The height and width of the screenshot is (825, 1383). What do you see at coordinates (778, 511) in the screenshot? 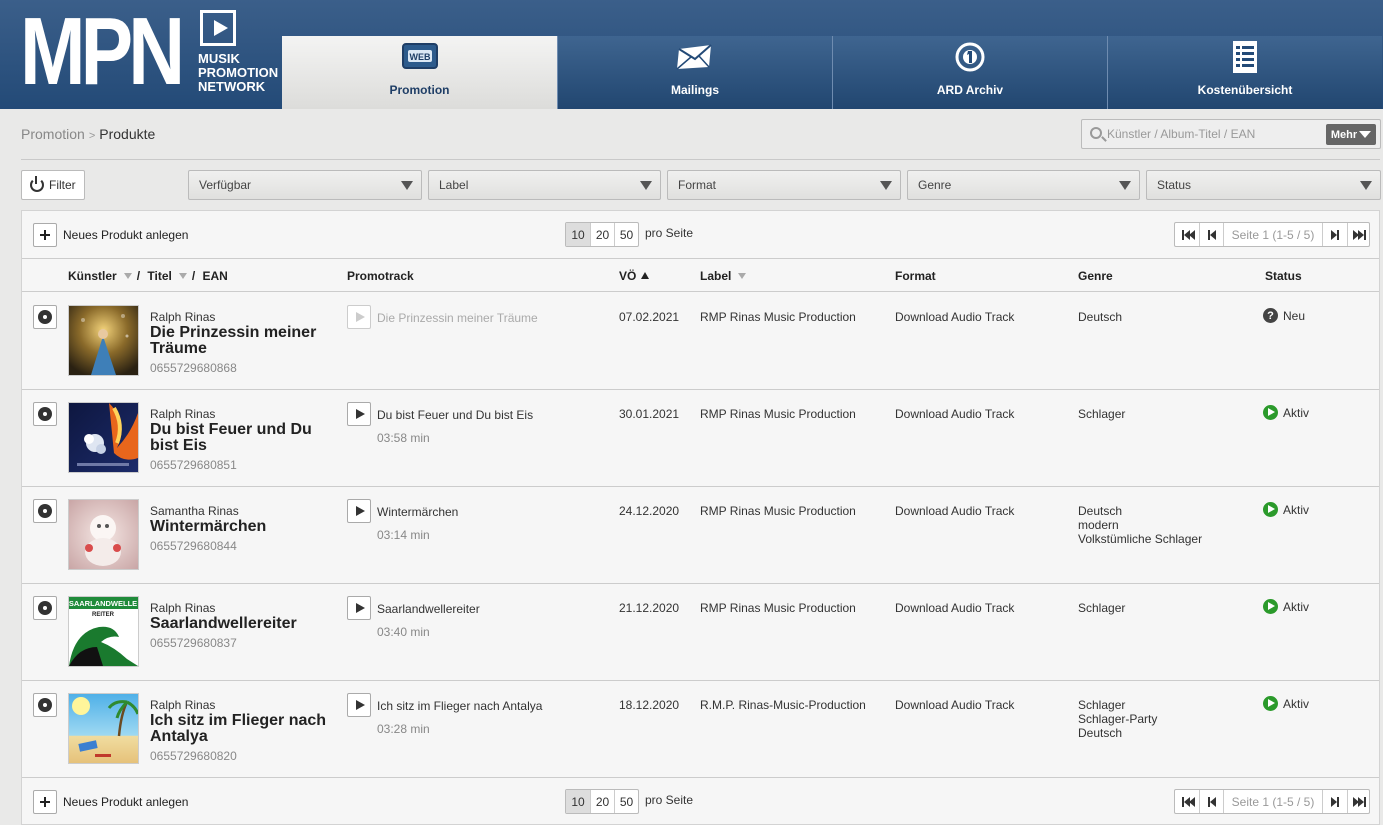
I see `label-name: RMP Rinas Music Production` at bounding box center [778, 511].